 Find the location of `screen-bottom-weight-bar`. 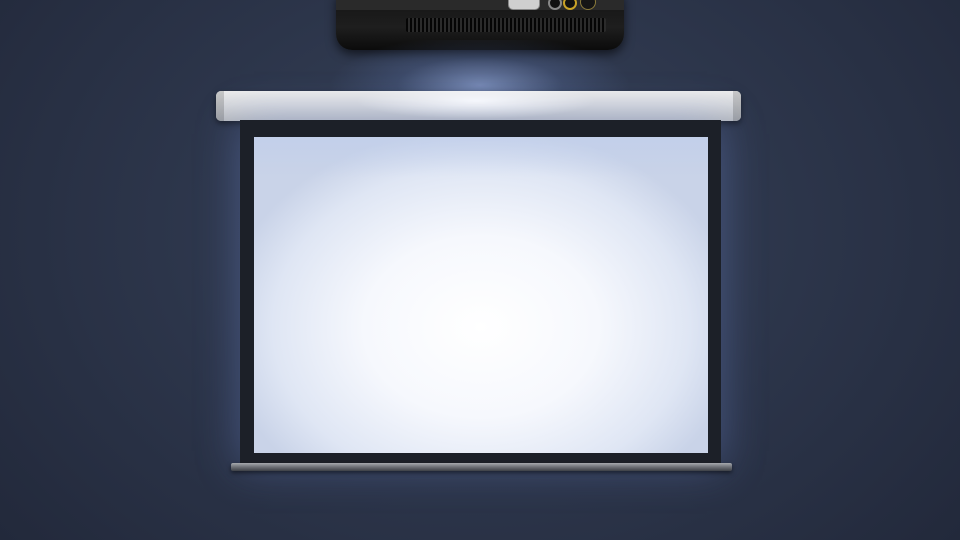

screen-bottom-weight-bar is located at coordinates (481, 467).